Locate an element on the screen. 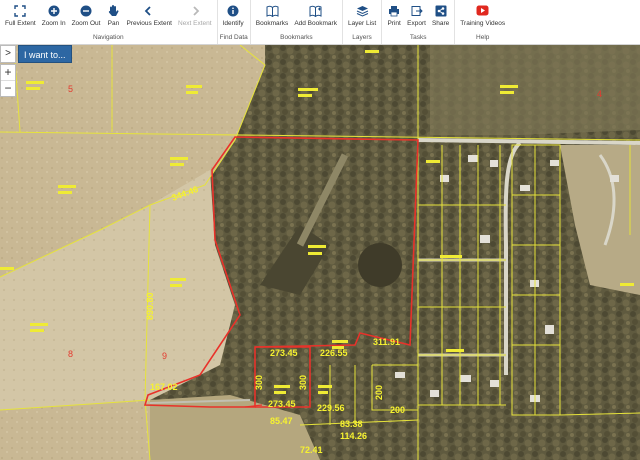 This screenshot has width=640, height=460. tool-label: Next Extent is located at coordinates (195, 23).